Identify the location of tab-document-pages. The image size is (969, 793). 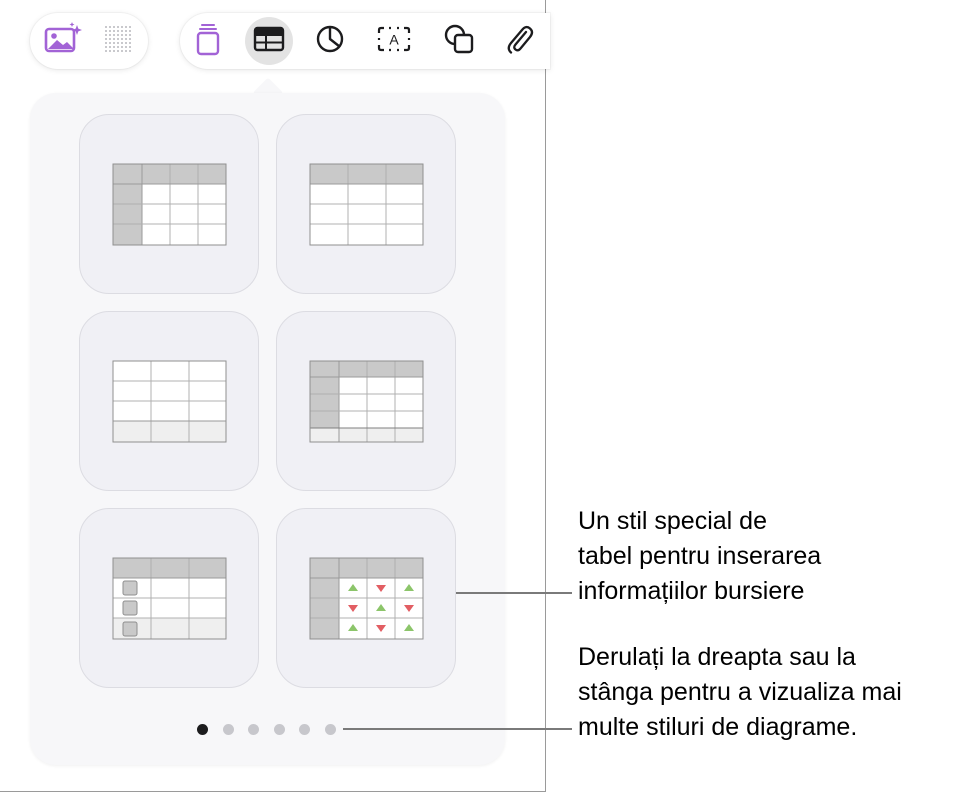
(208, 41).